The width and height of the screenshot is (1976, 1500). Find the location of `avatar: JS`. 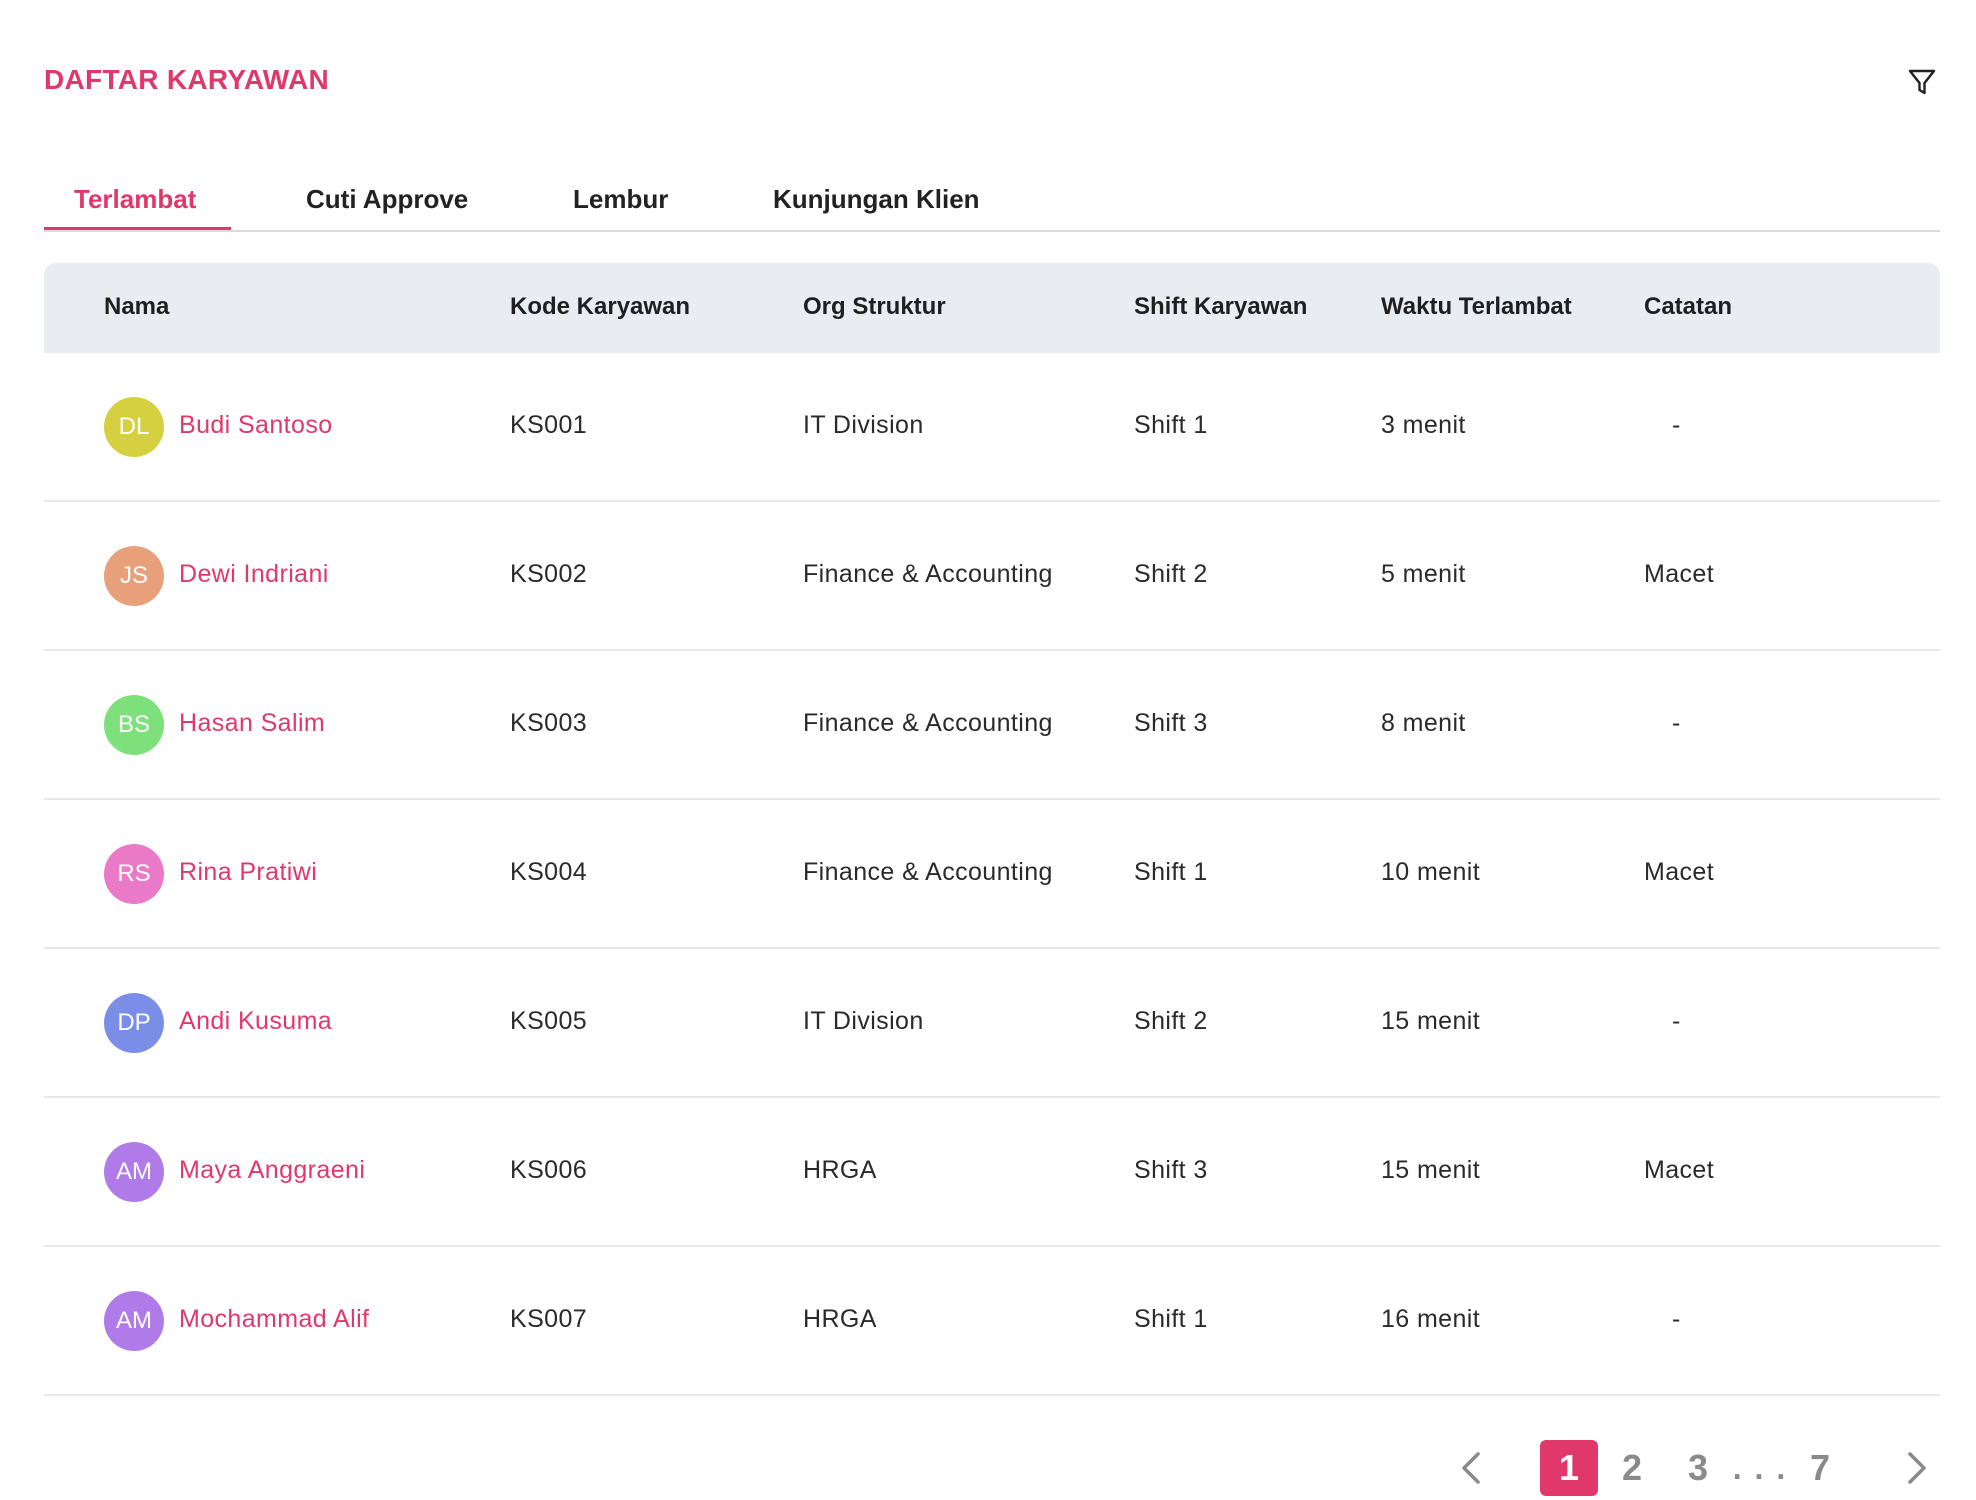

avatar: JS is located at coordinates (134, 576).